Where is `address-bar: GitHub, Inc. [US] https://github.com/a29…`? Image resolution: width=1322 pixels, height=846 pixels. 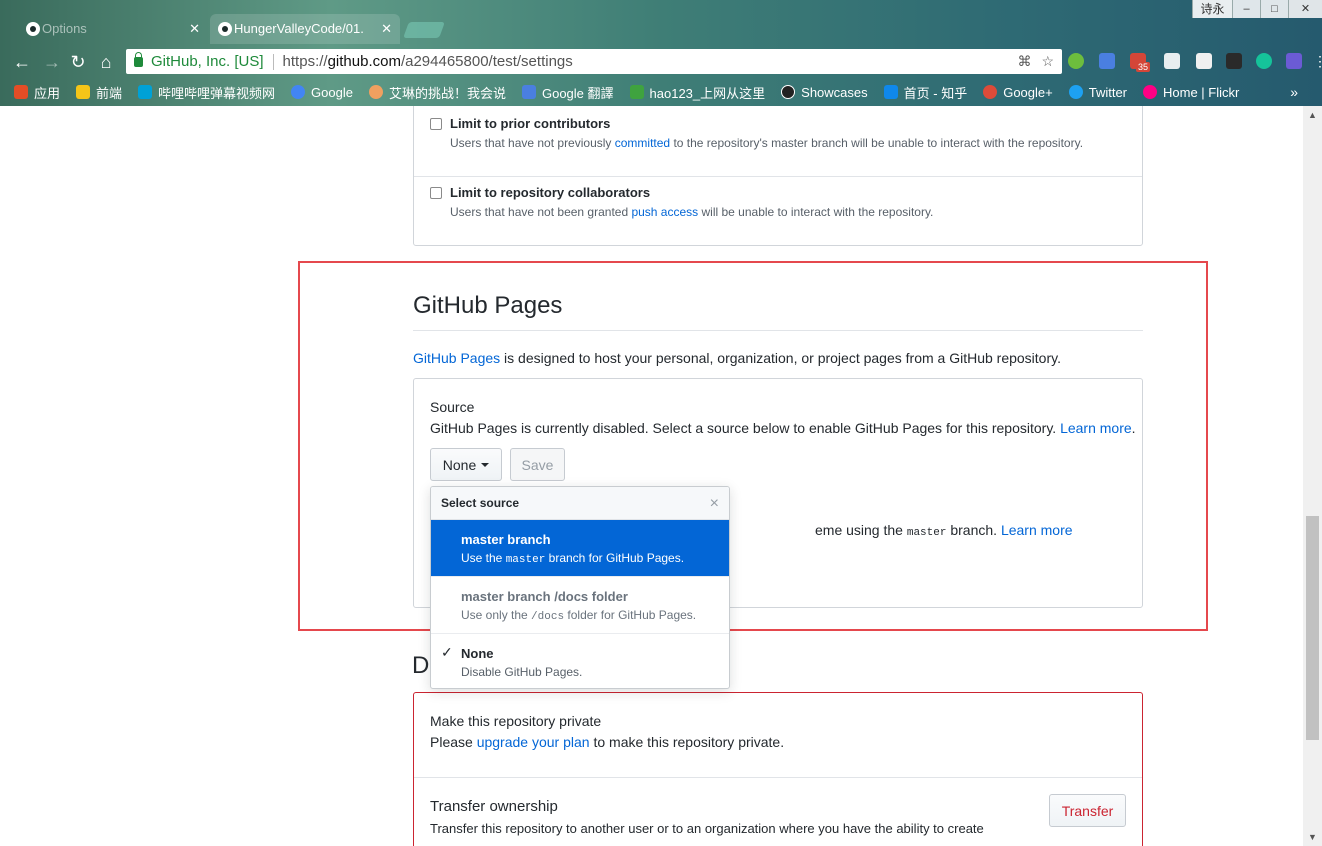 address-bar: GitHub, Inc. [US] https://github.com/a29… is located at coordinates (594, 61).